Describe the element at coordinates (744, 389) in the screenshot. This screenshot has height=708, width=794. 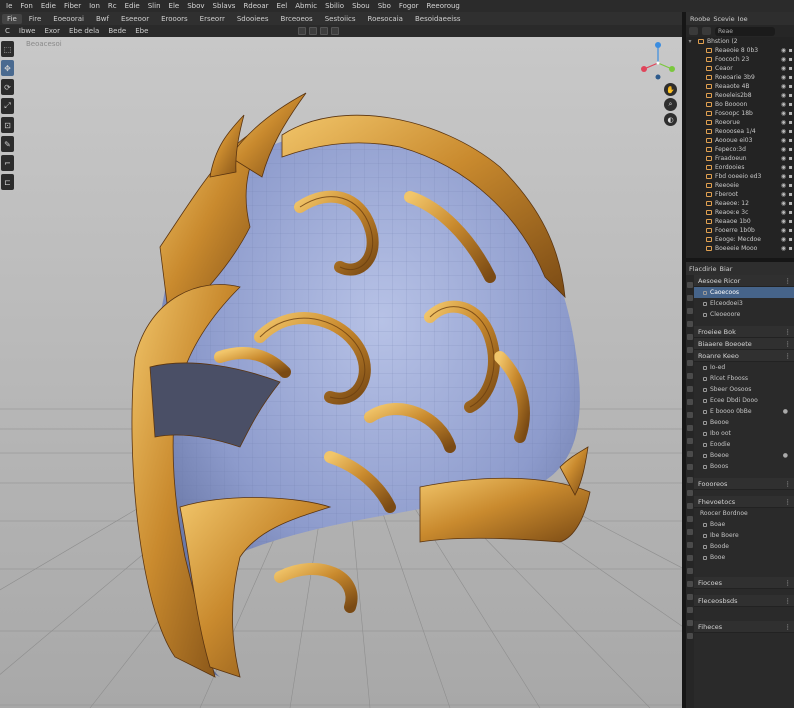
I see `property-row: Sbeer Oosoos` at that location.